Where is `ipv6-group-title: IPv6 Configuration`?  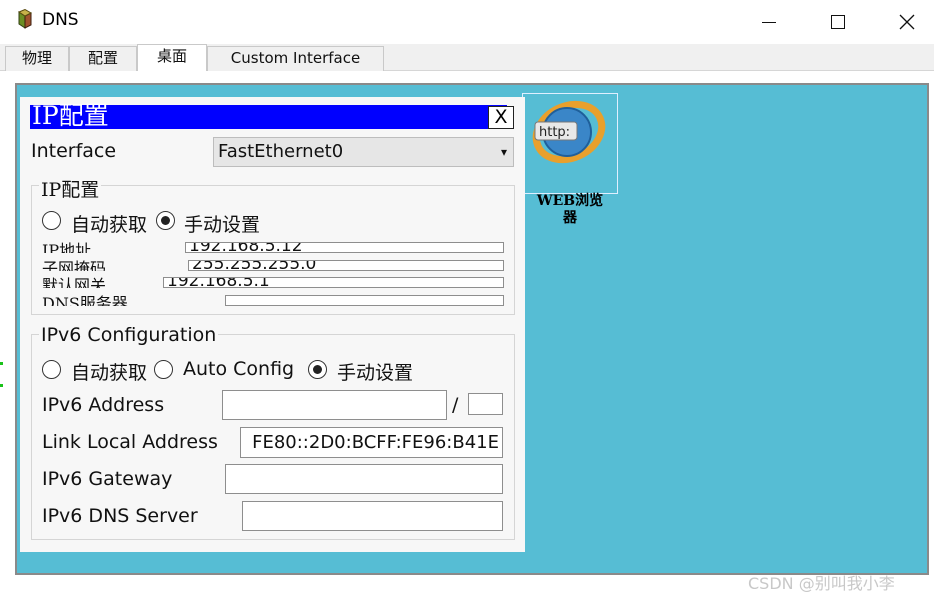
ipv6-group-title: IPv6 Configuration is located at coordinates (129, 335).